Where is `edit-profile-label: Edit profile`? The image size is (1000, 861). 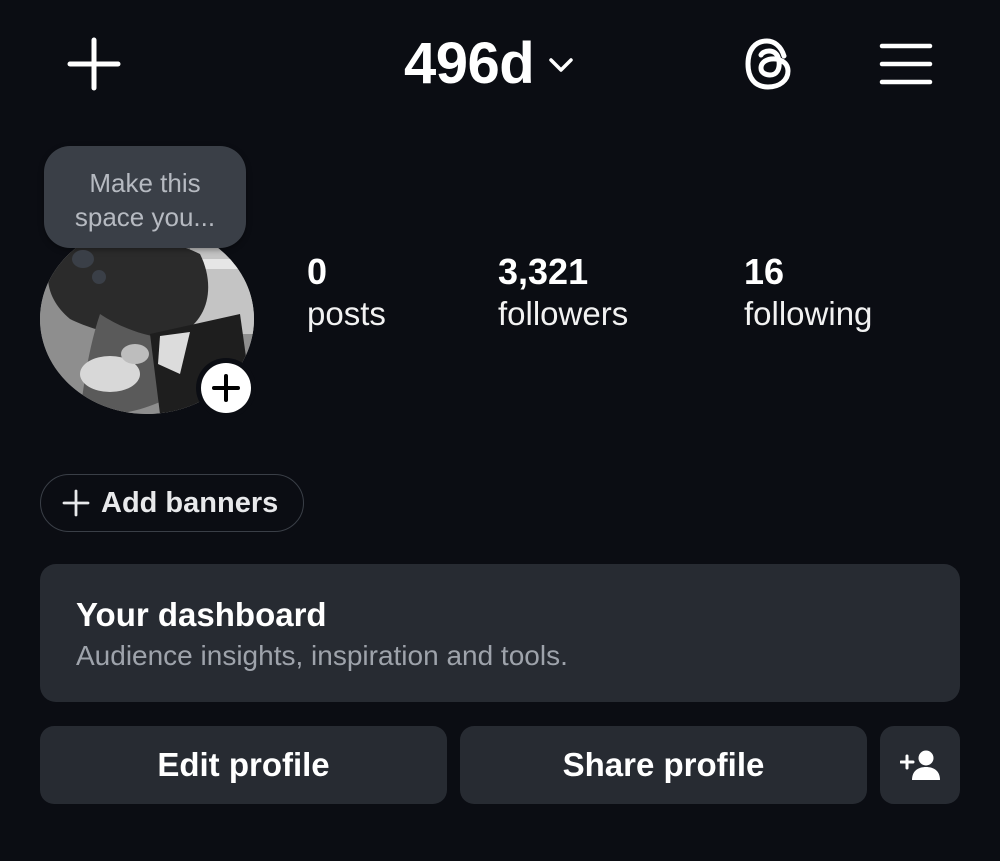 edit-profile-label: Edit profile is located at coordinates (243, 764).